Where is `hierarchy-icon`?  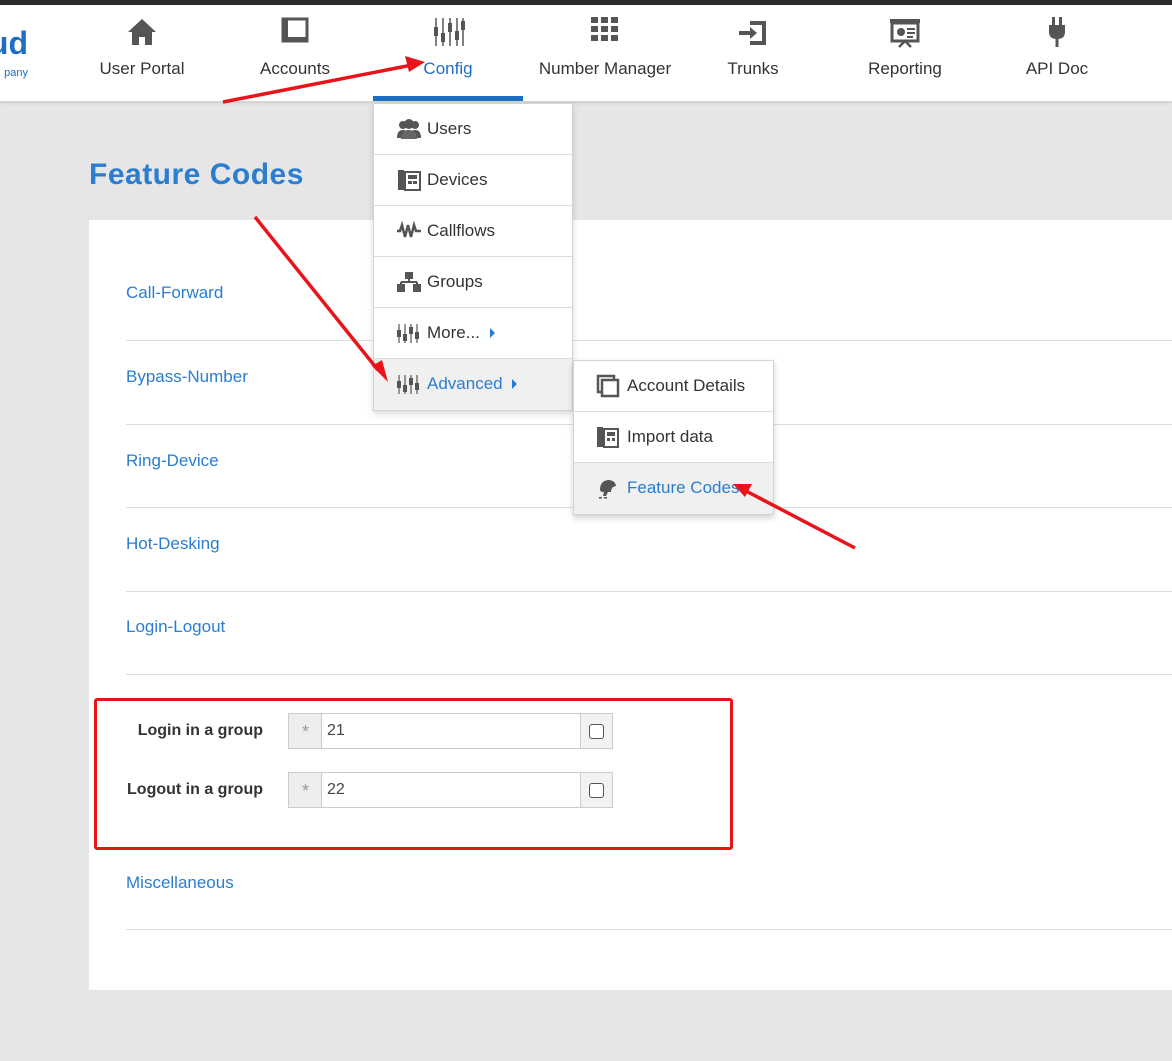 hierarchy-icon is located at coordinates (409, 282).